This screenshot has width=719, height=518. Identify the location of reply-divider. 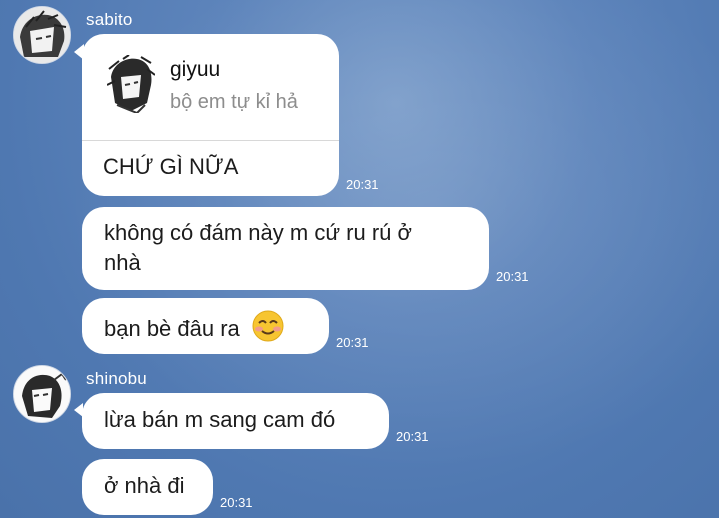
(210, 140).